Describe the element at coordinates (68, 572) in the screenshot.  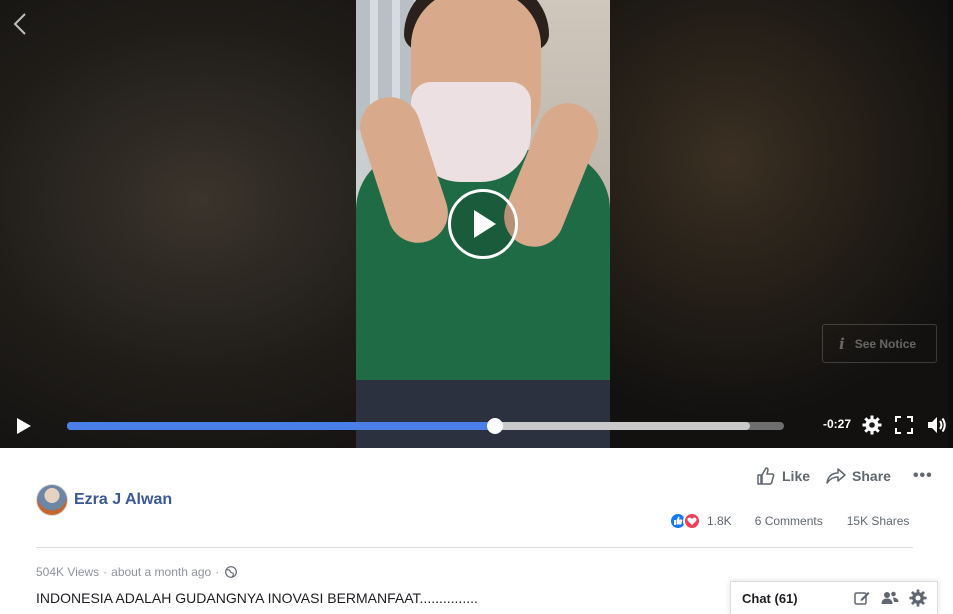
I see `view-count: 504K Views` at that location.